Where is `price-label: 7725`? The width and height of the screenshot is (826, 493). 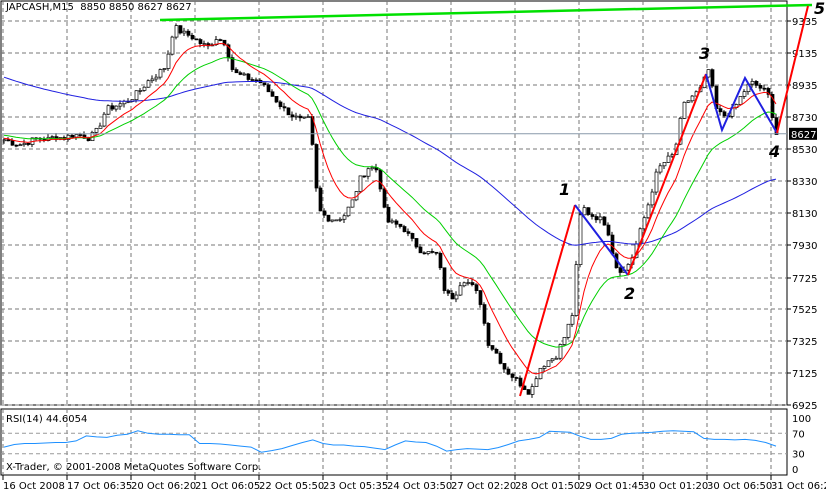 price-label: 7725 is located at coordinates (804, 279).